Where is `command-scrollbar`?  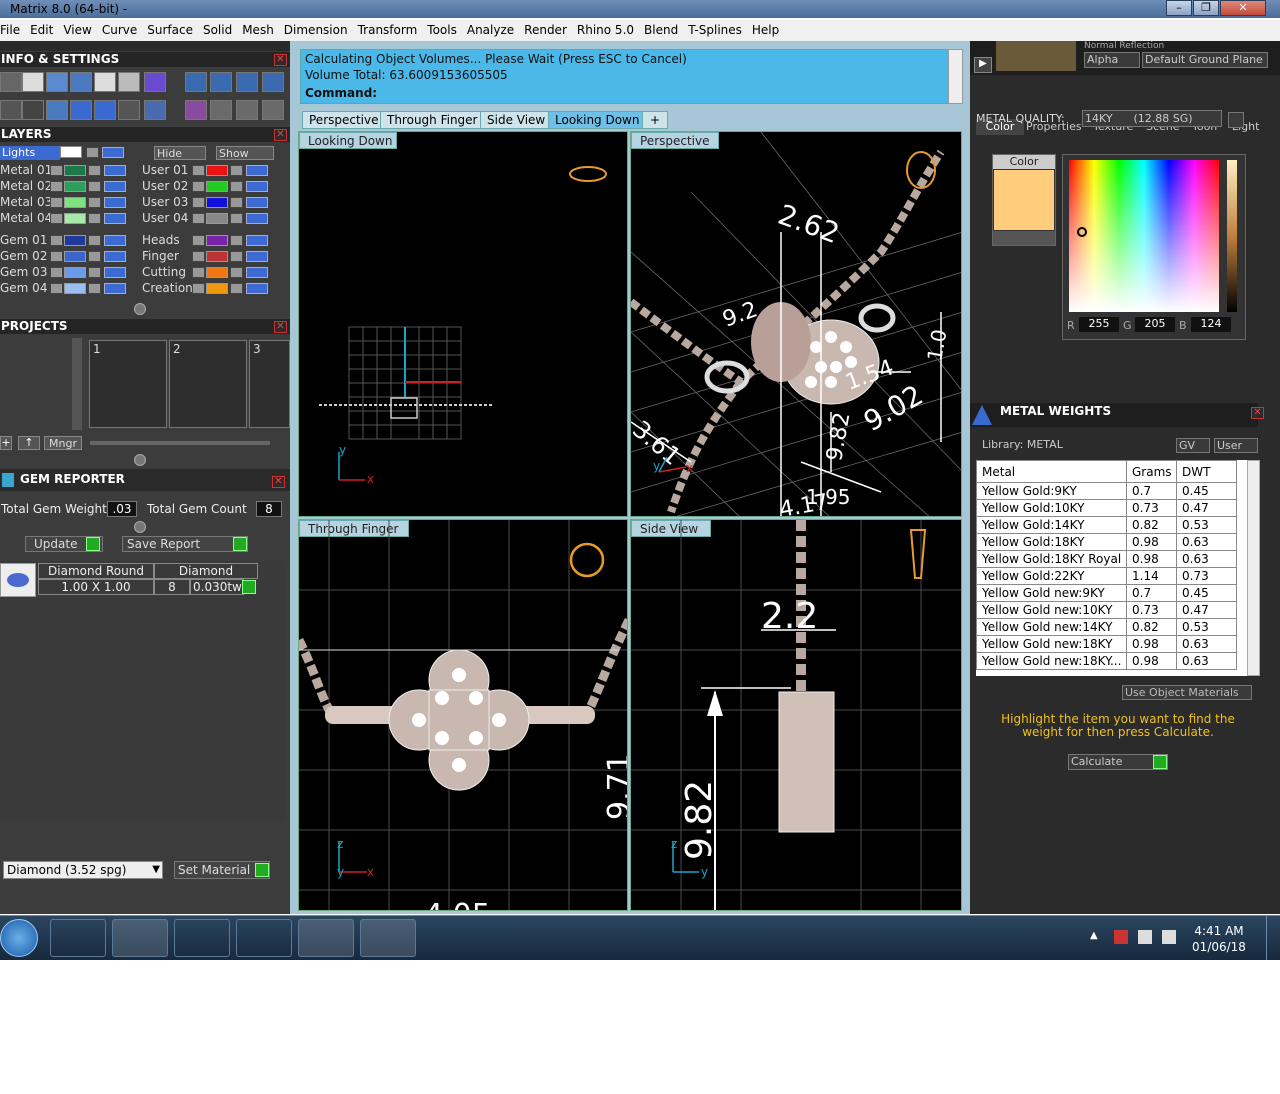 command-scrollbar is located at coordinates (955, 76).